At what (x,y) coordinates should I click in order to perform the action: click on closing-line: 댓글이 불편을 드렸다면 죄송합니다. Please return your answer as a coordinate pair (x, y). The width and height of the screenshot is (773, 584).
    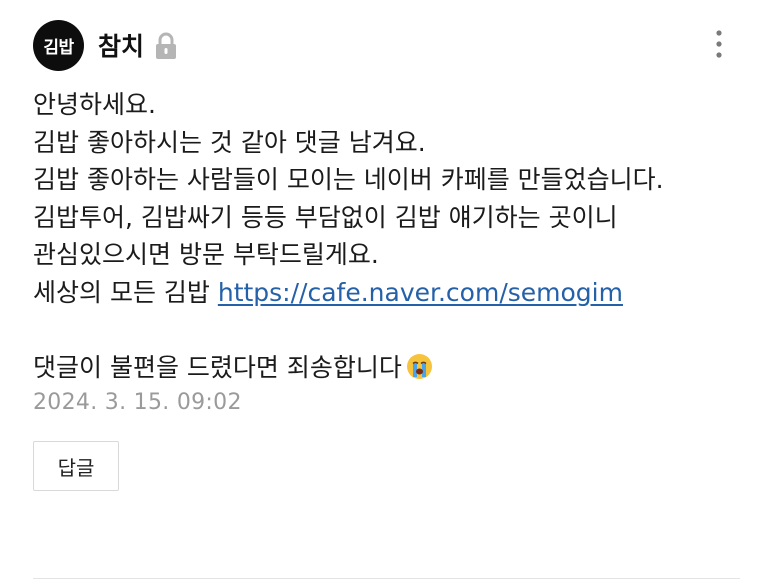
    Looking at the image, I should click on (386, 368).